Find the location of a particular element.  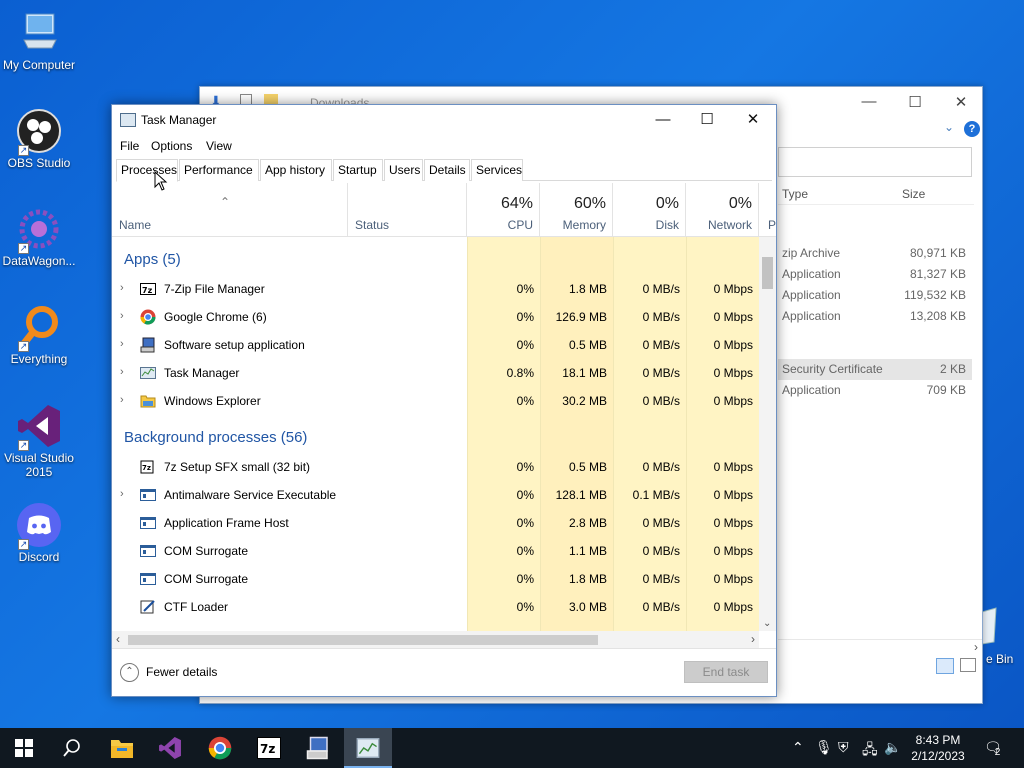

horizontal-scrollbar: ‹ › is located at coordinates (435, 639).